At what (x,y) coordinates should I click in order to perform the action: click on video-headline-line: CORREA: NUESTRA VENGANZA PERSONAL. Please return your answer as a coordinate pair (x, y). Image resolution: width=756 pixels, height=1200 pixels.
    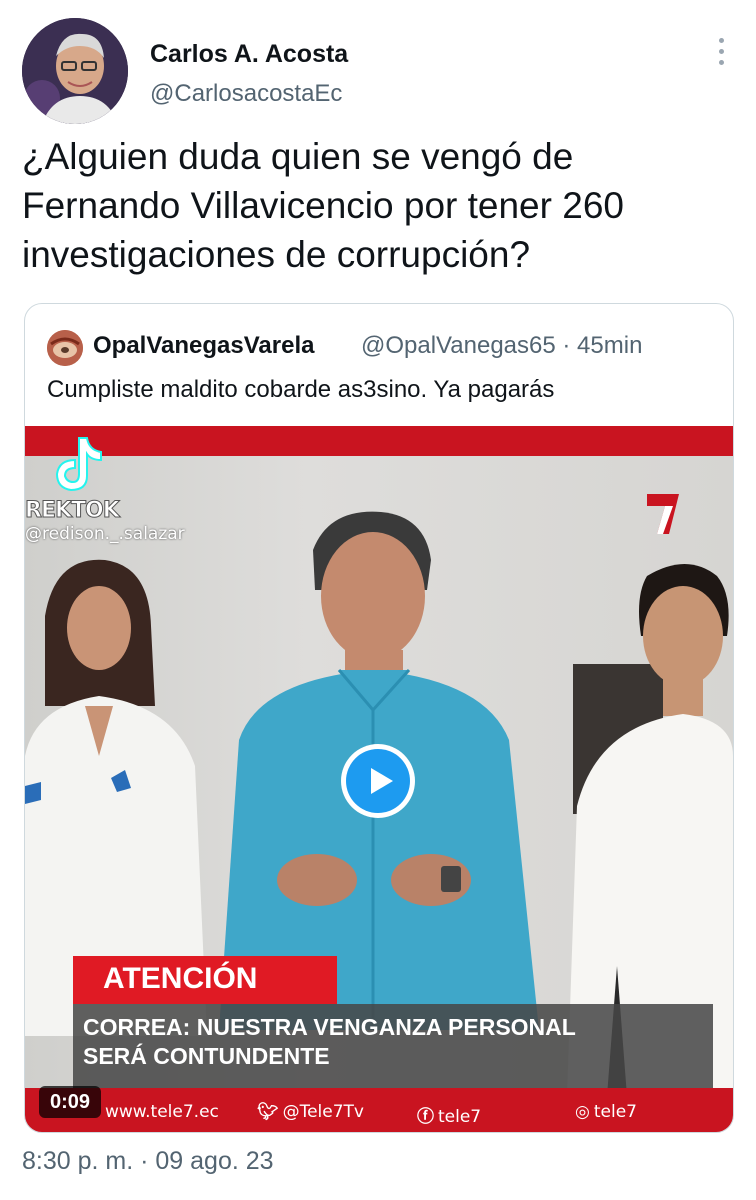
    Looking at the image, I should click on (329, 1027).